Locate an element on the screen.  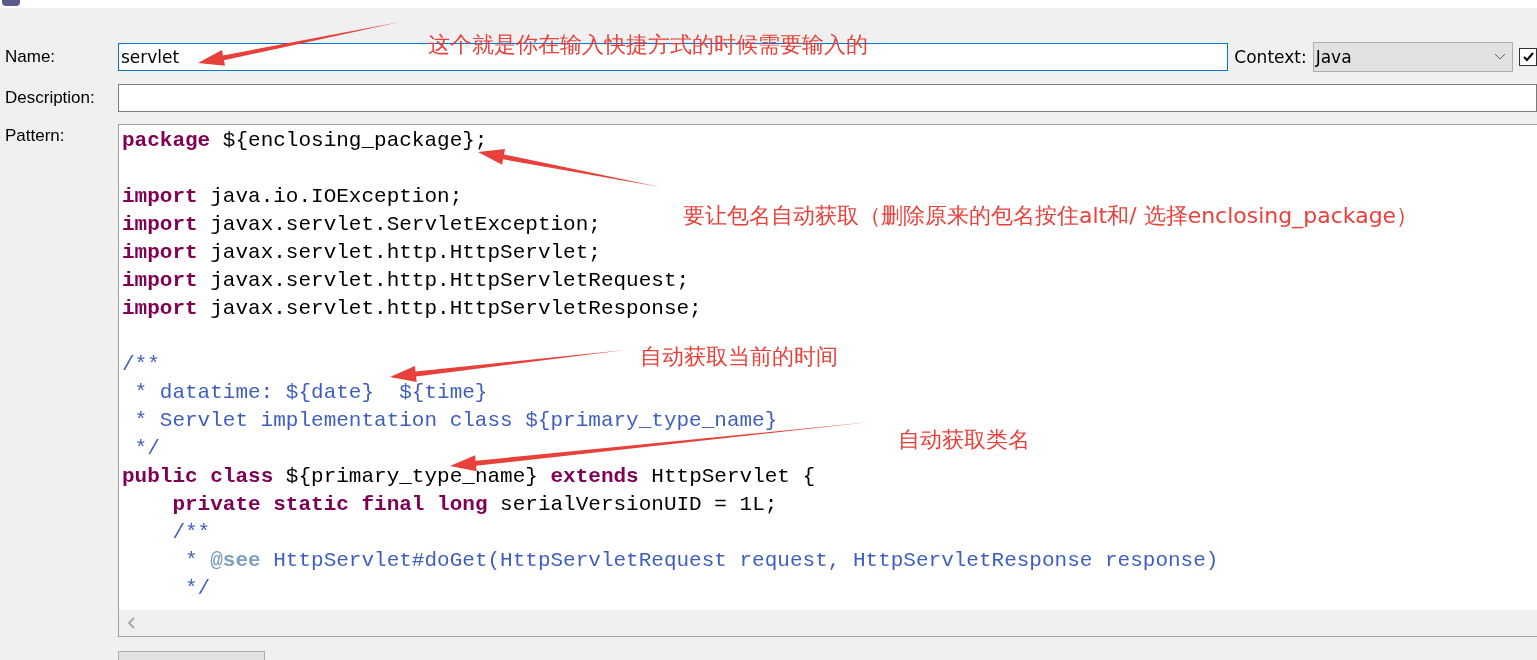
code-line: import java.io.IOException; is located at coordinates (292, 197).